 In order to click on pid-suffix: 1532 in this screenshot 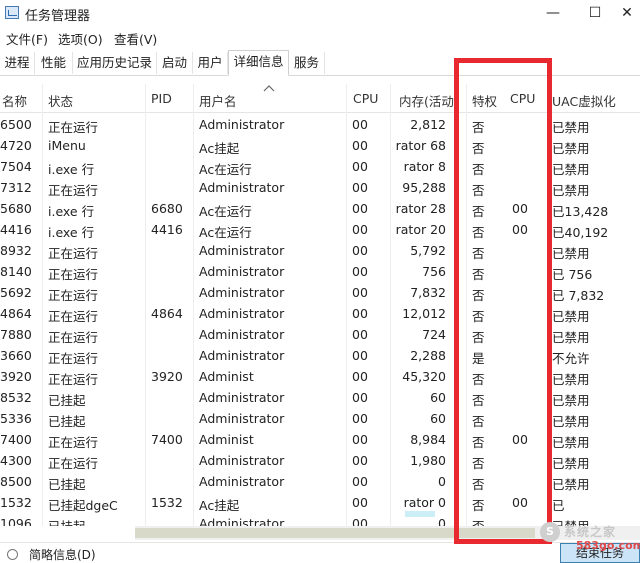, I will do `click(16, 502)`.